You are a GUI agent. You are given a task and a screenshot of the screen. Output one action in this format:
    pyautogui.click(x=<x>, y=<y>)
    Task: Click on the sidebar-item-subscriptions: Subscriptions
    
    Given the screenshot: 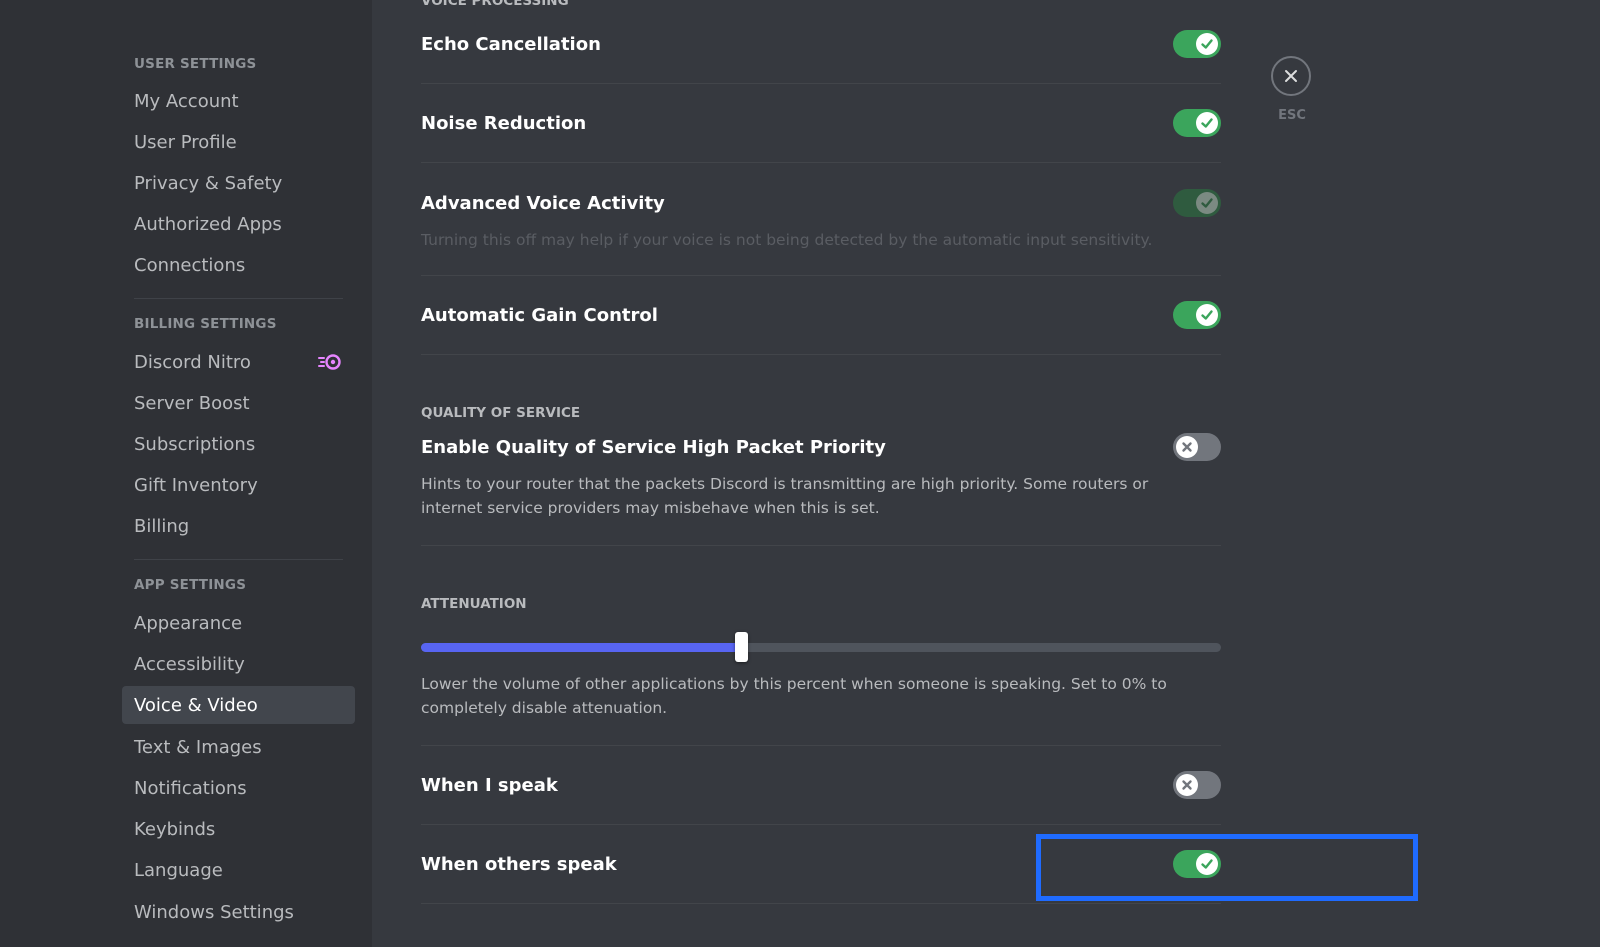 What is the action you would take?
    pyautogui.click(x=238, y=444)
    